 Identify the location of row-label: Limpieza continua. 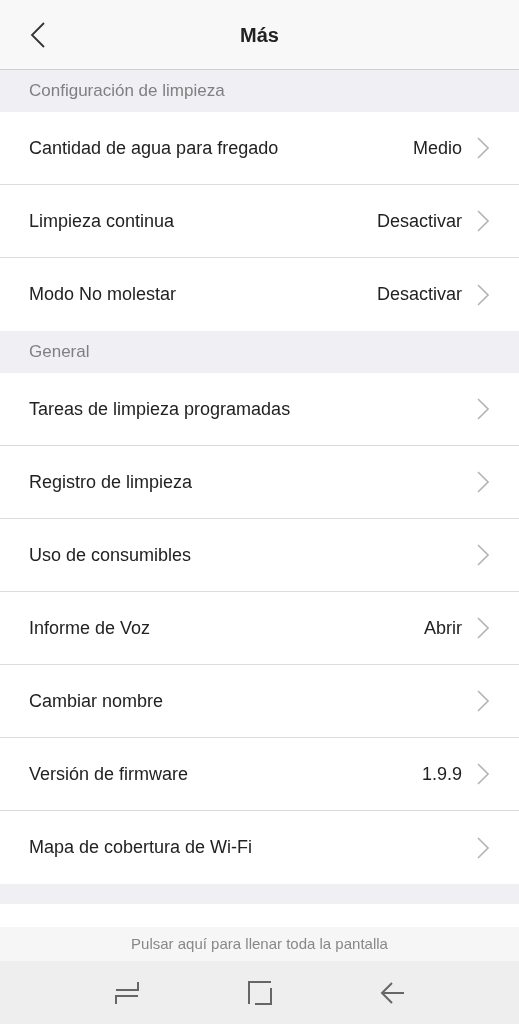
(102, 221).